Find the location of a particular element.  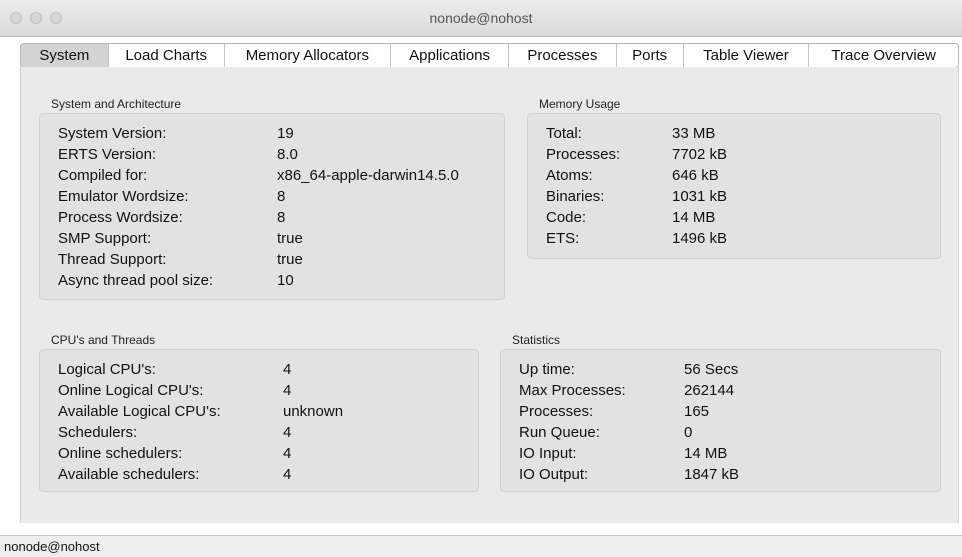

info-value: 165 is located at coordinates (697, 411).